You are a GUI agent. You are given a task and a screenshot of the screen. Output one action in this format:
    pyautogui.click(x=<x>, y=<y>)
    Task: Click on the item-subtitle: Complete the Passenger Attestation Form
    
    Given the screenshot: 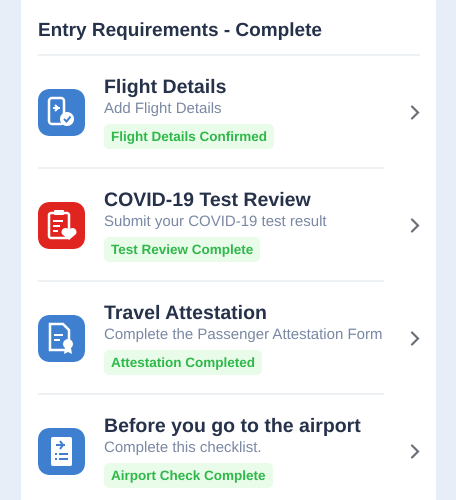 What is the action you would take?
    pyautogui.click(x=243, y=335)
    